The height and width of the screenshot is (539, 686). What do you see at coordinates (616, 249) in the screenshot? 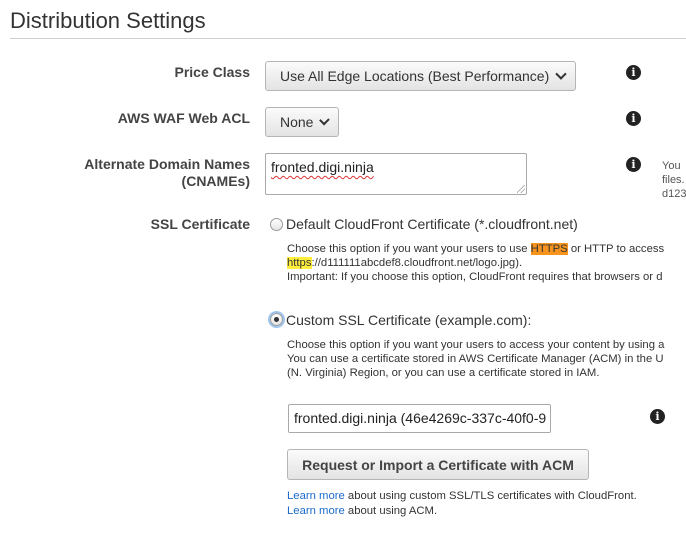
I see `default-desc-1-post: or HTTP to access` at bounding box center [616, 249].